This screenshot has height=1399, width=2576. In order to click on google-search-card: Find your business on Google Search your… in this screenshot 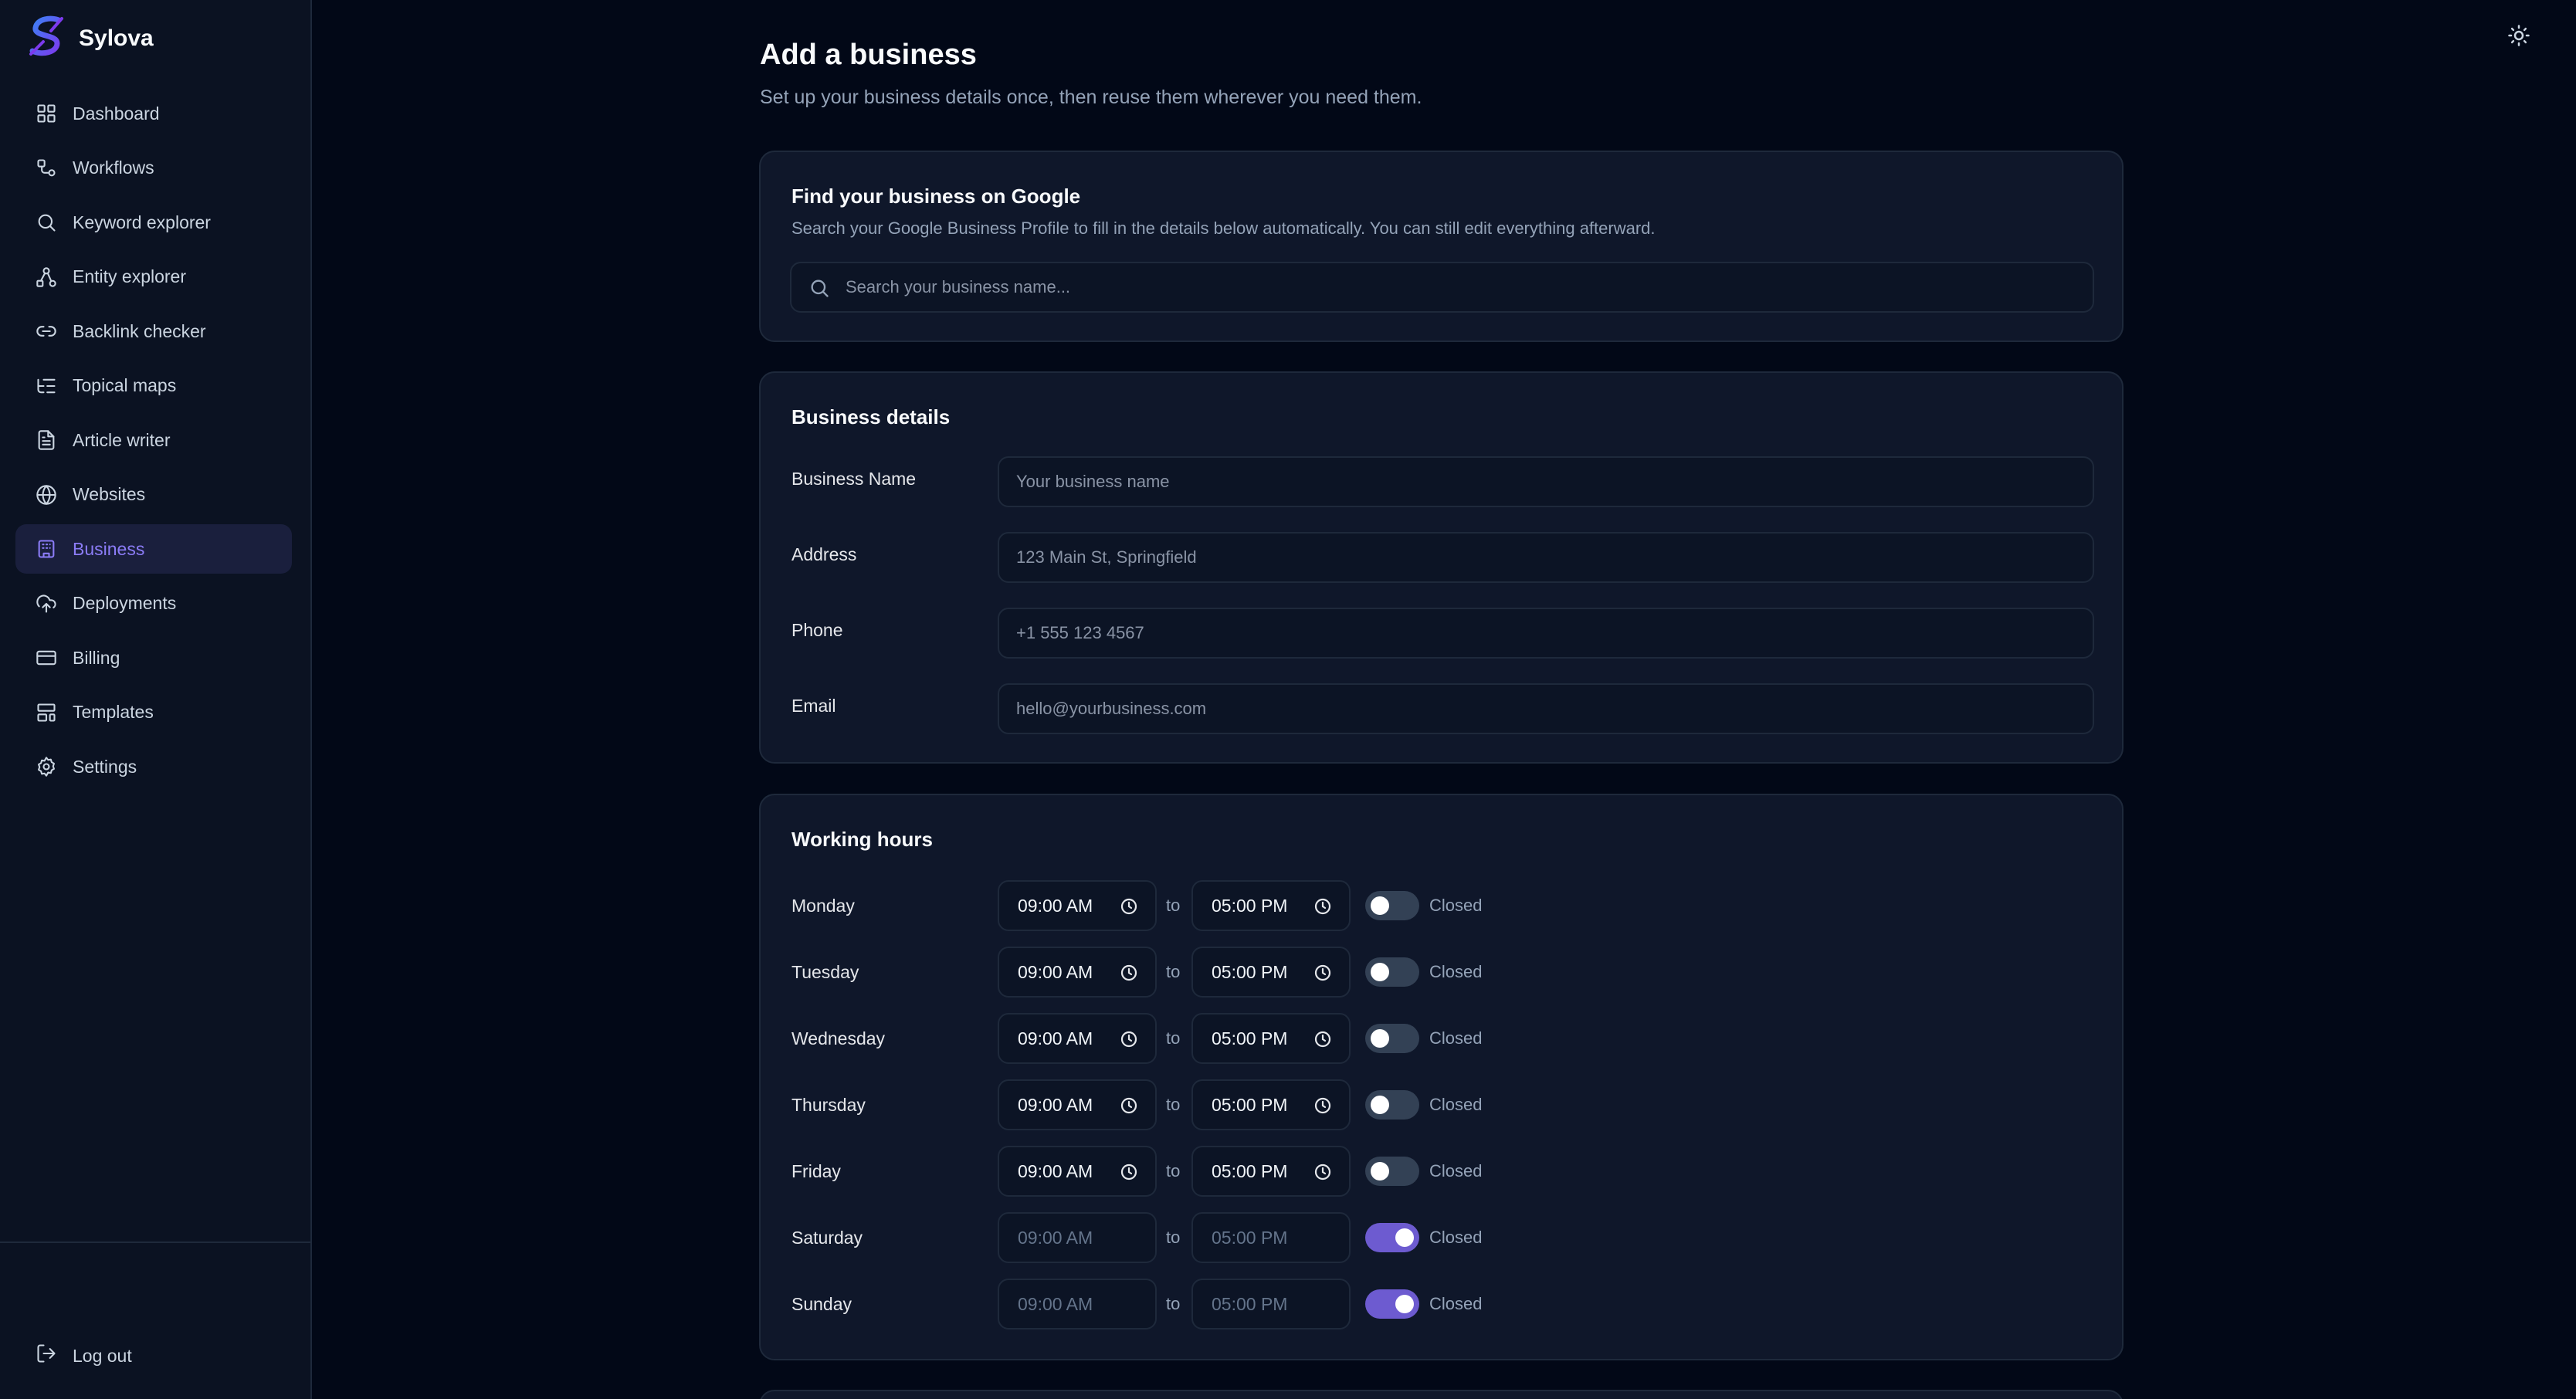, I will do `click(1441, 247)`.